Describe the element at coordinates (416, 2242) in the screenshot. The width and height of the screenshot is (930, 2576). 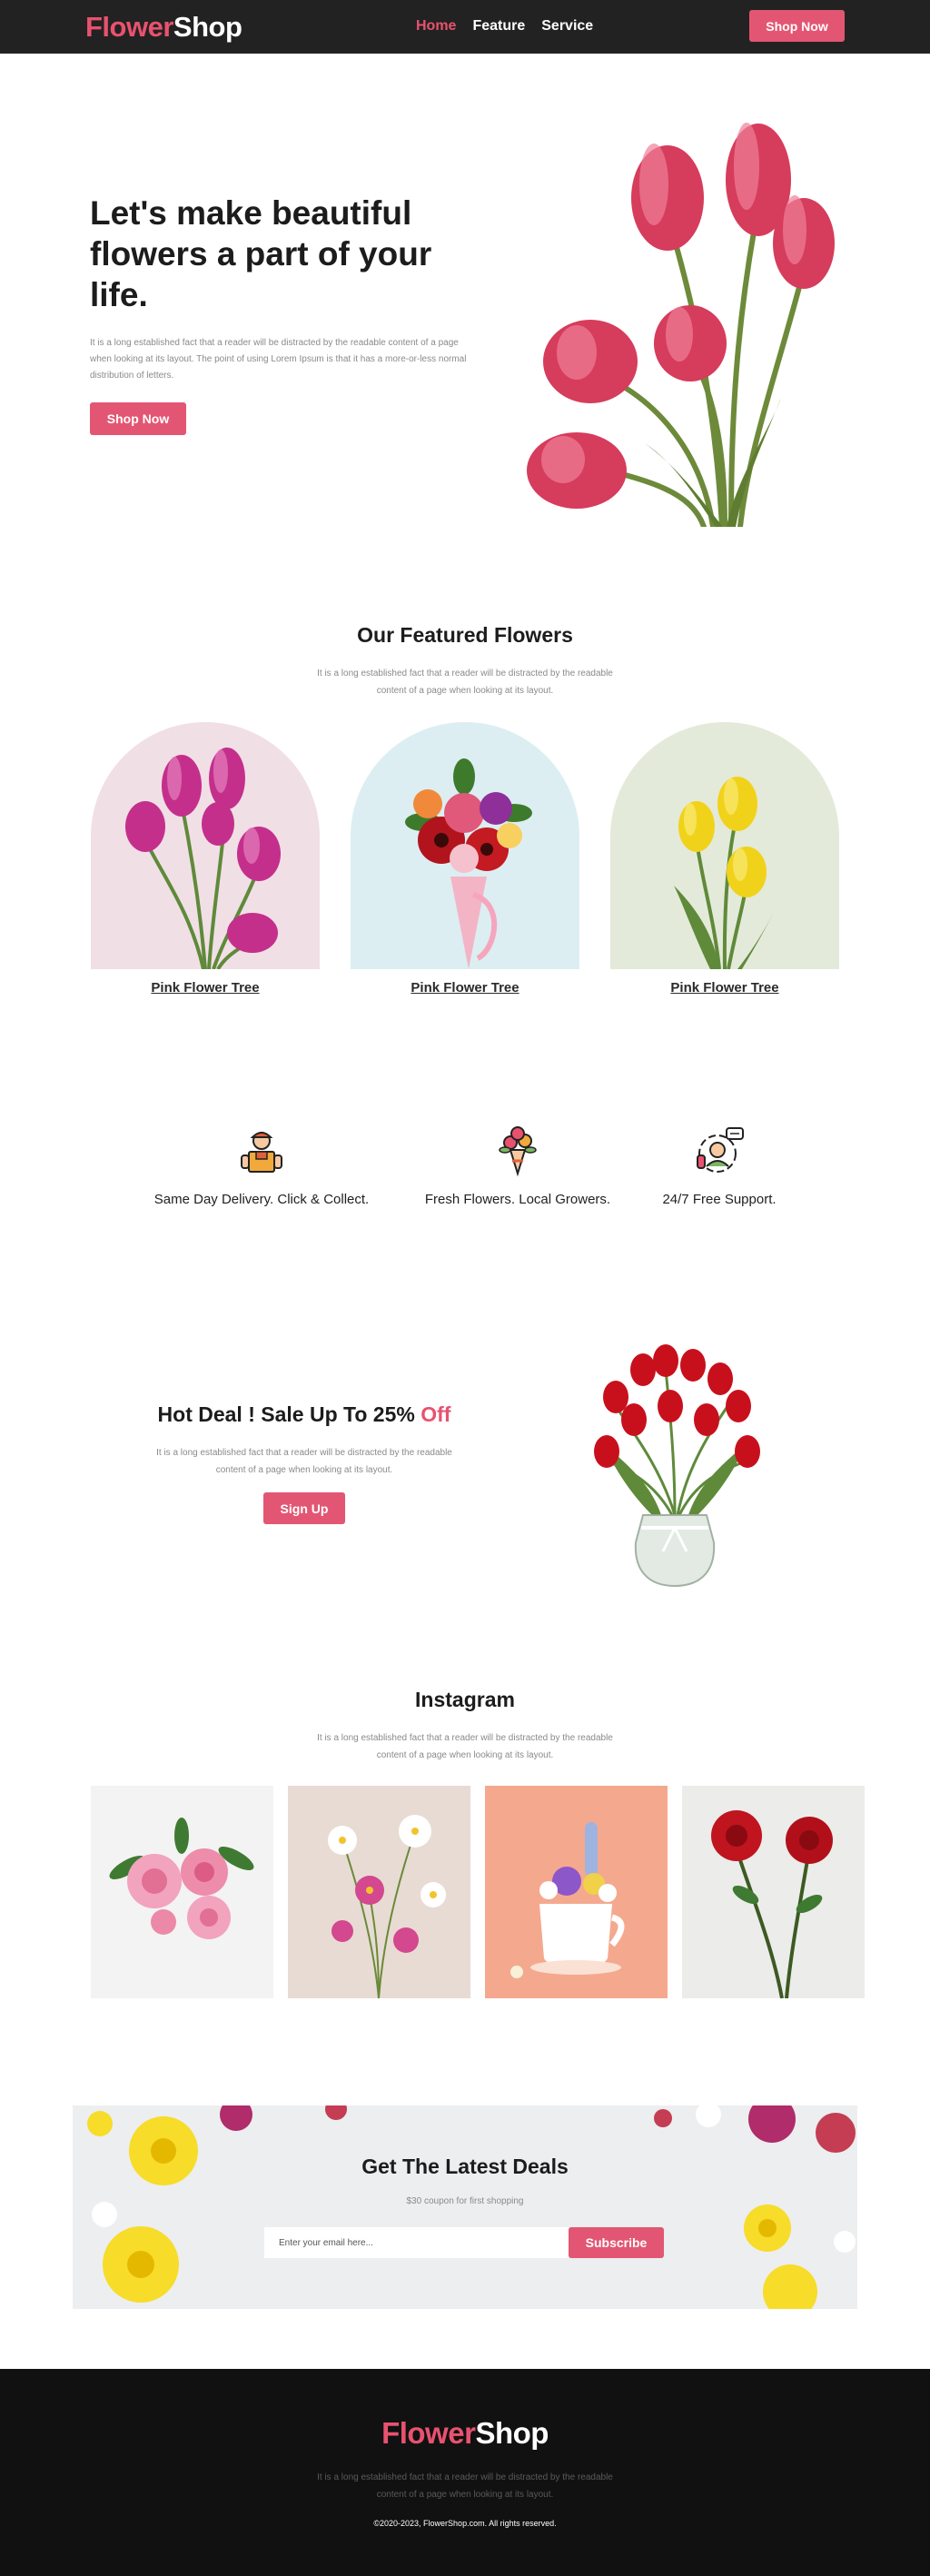
I see `email-input` at that location.